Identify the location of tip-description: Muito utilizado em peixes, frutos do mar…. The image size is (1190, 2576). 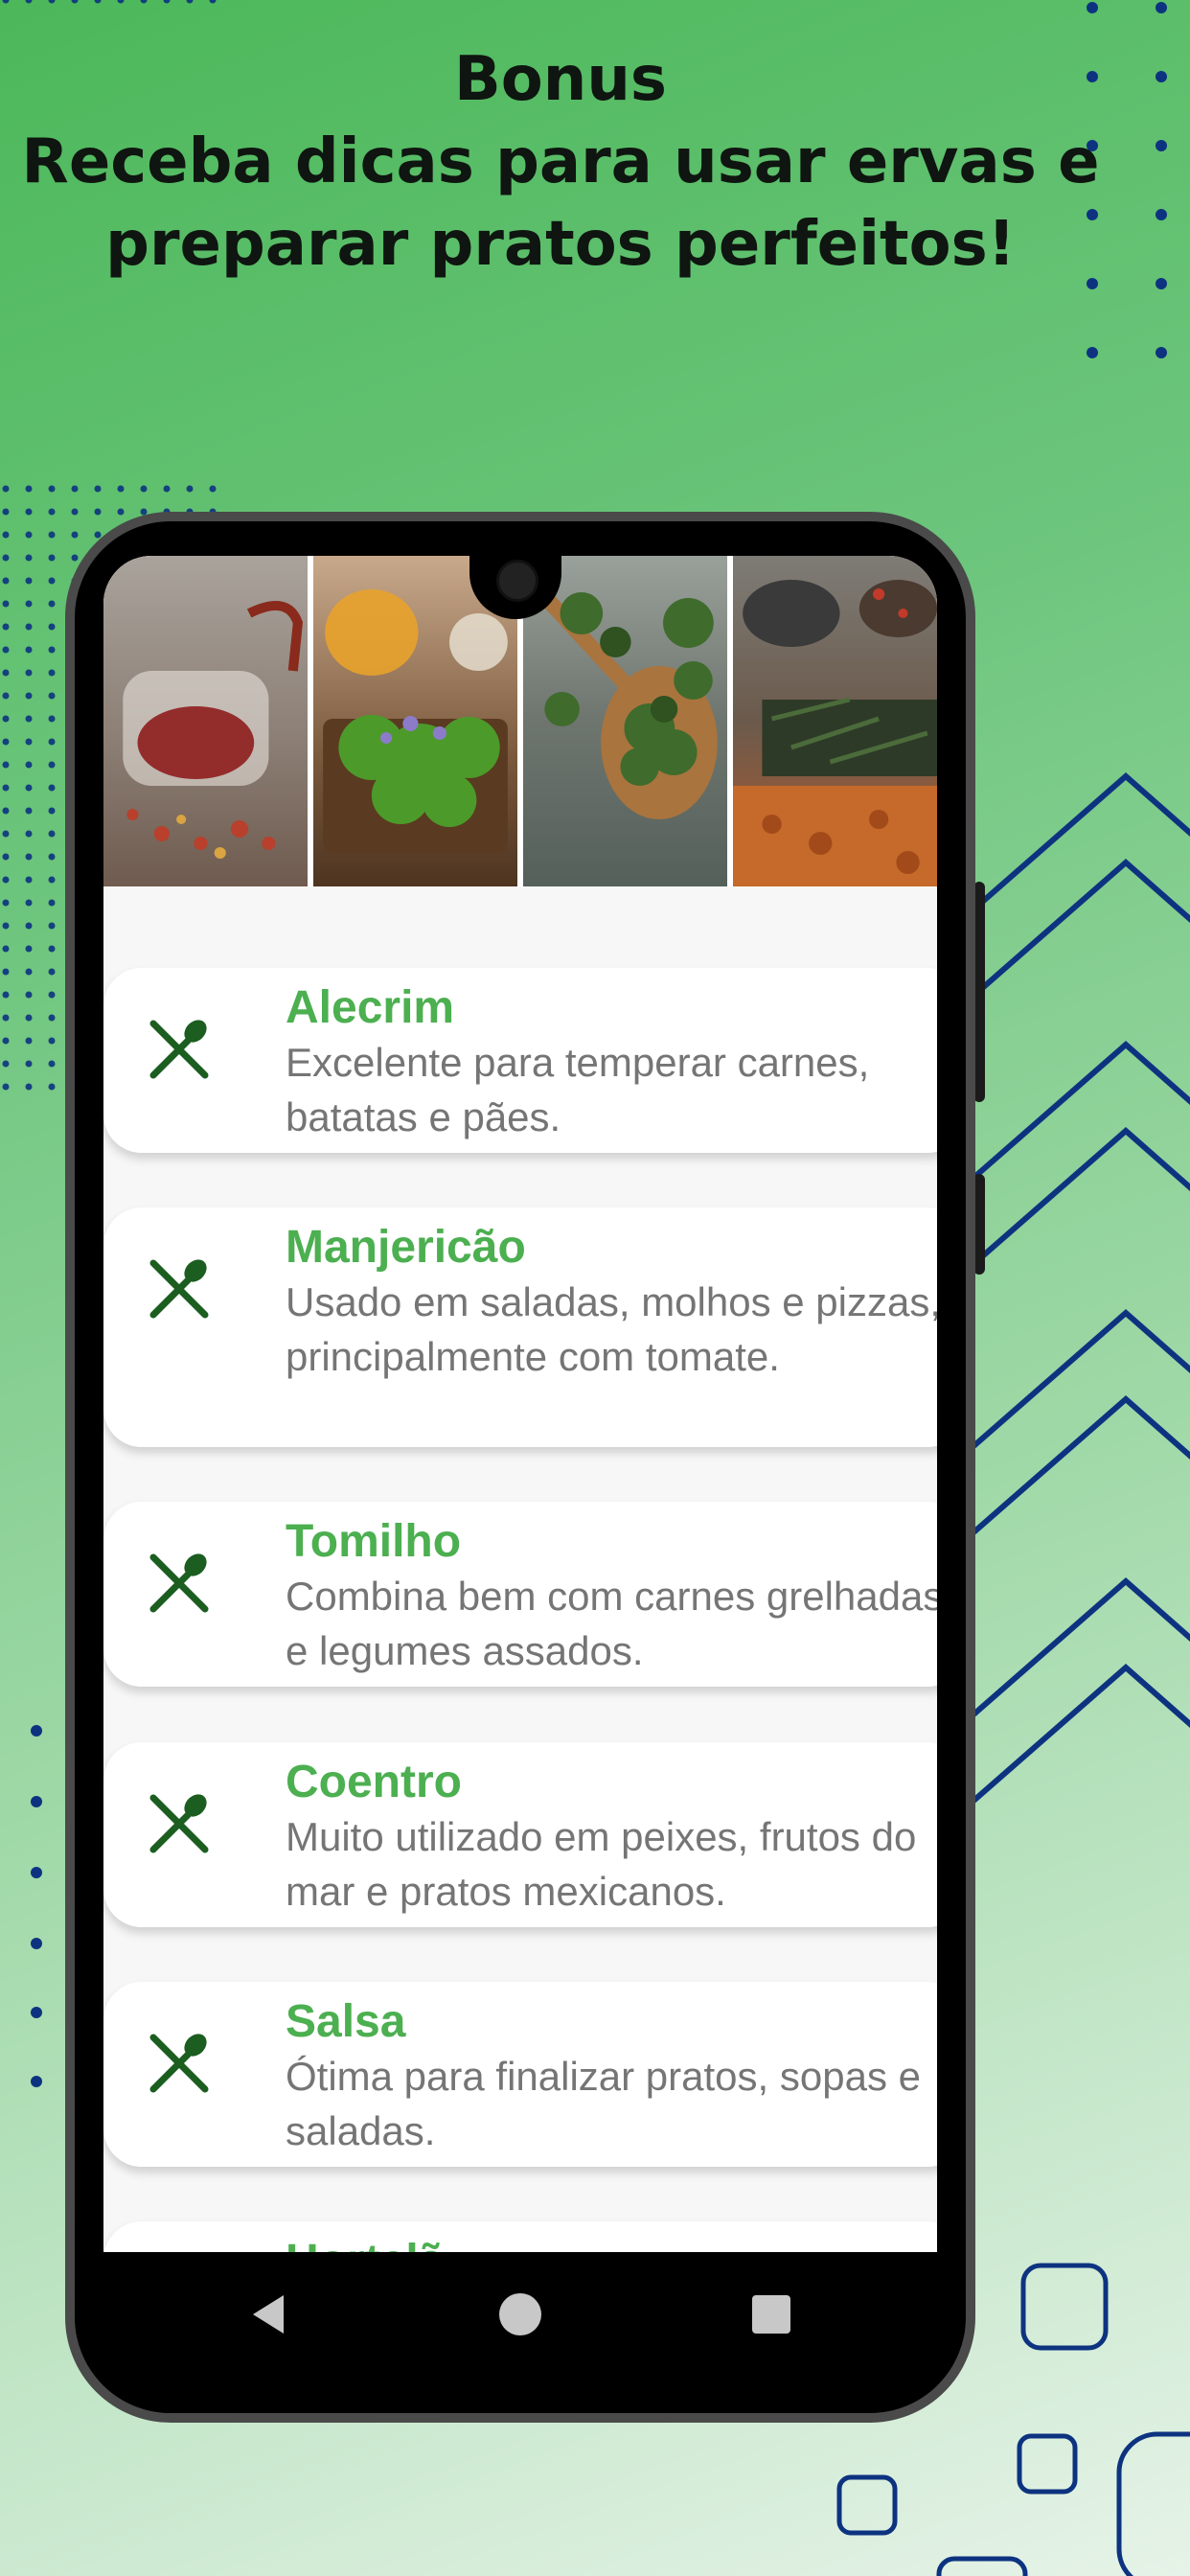
(602, 1864).